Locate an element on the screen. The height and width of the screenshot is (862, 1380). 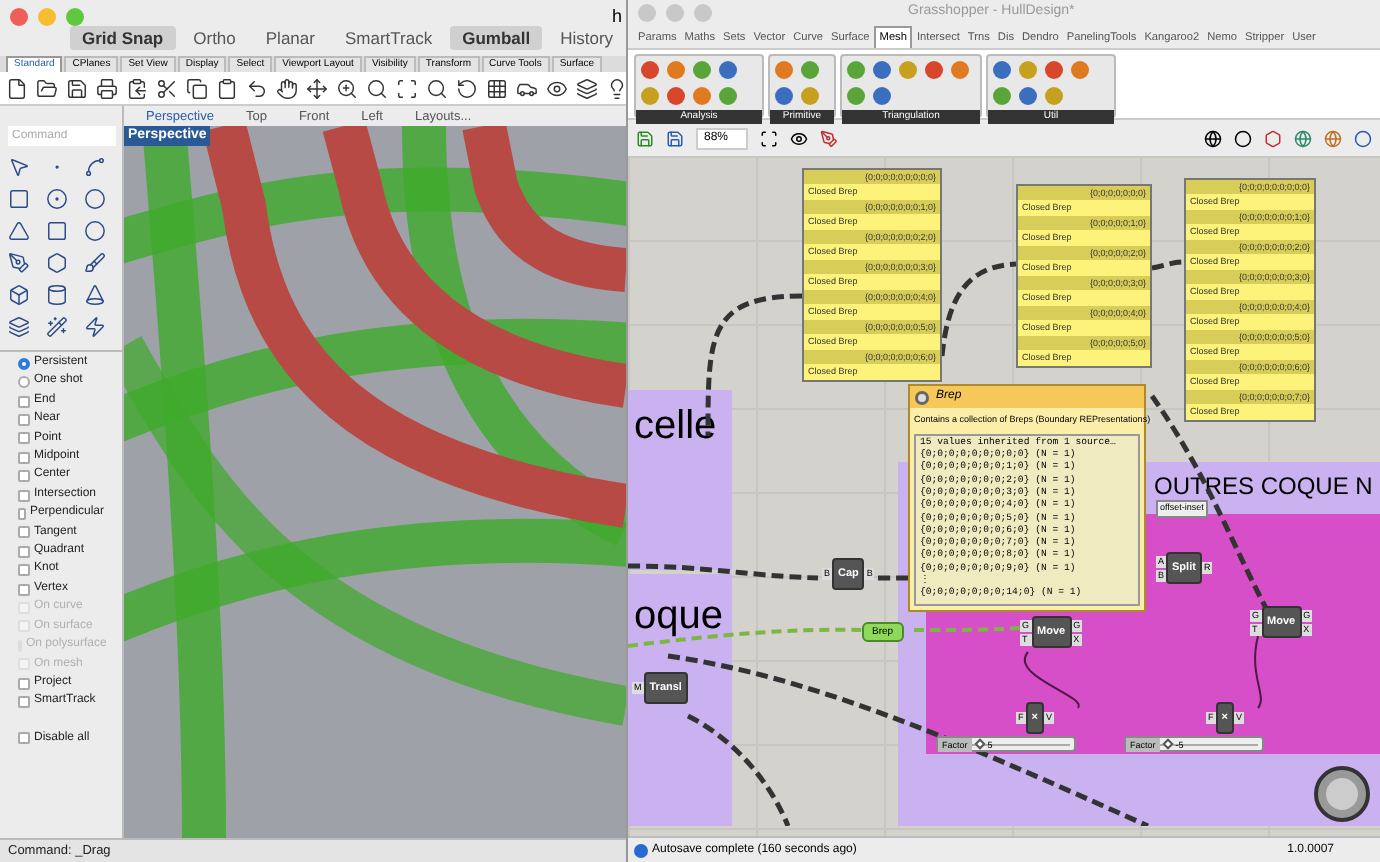
snap-toggle: SmartTrack is located at coordinates (388, 38).